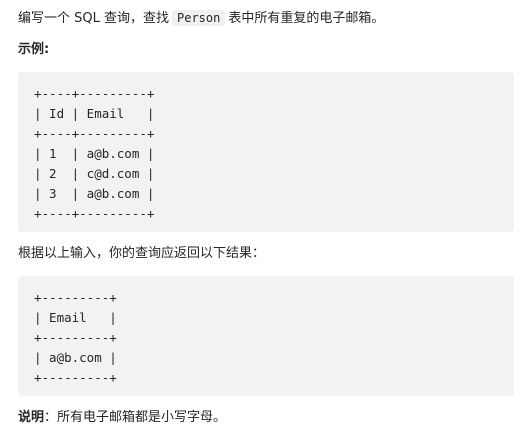 This screenshot has width=523, height=429. I want to click on table-name-code: Person, so click(199, 18).